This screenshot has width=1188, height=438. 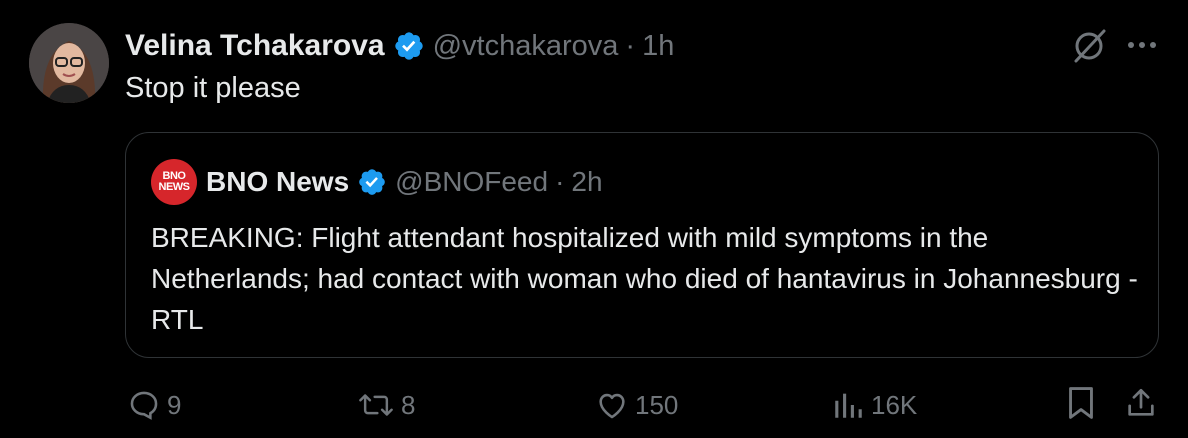 I want to click on author-handle: @vtchakarova, so click(x=526, y=46).